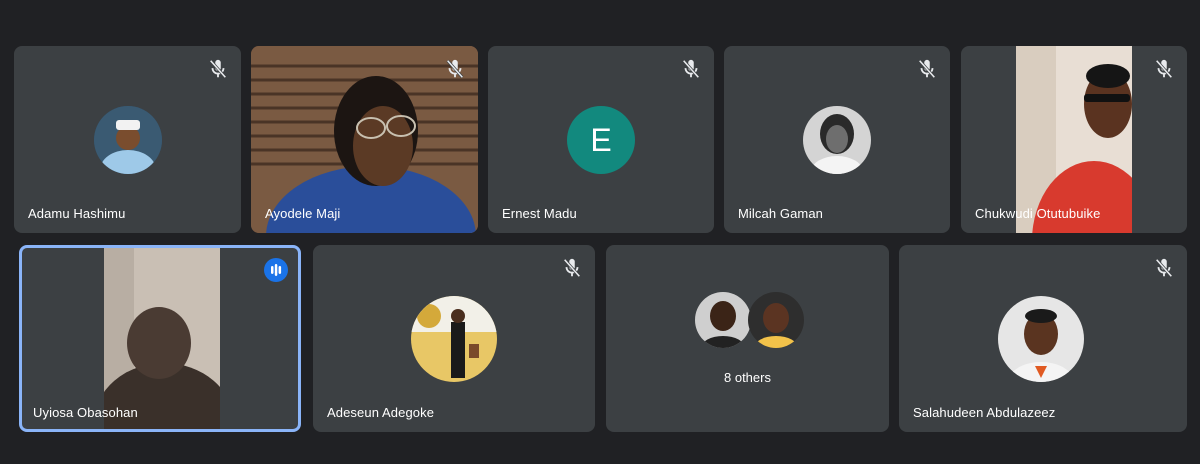 The height and width of the screenshot is (464, 1200). Describe the element at coordinates (77, 213) in the screenshot. I see `participant-name: Adamu Hashimu` at that location.